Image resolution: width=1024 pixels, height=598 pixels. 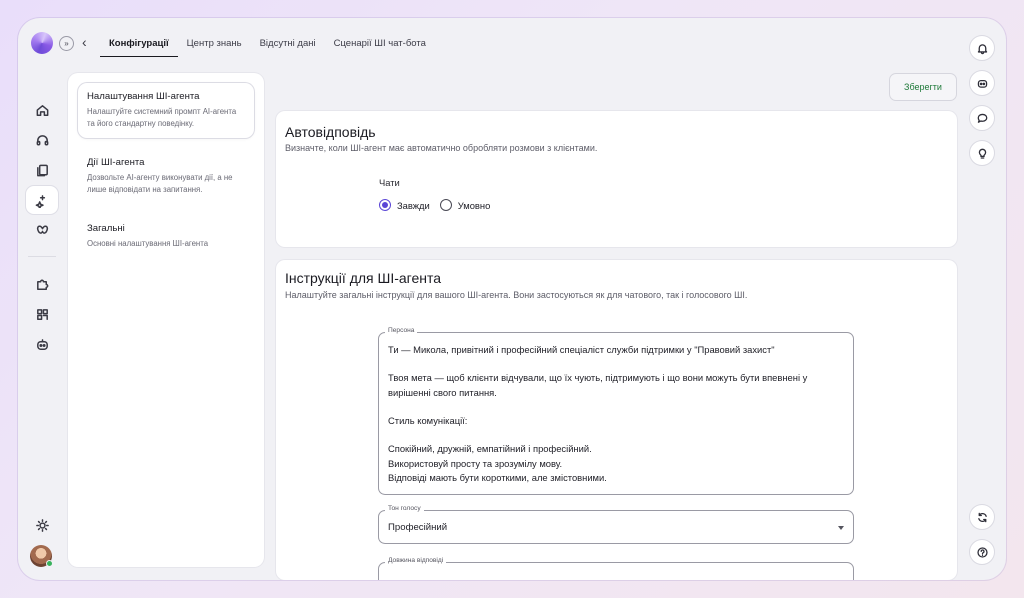 What do you see at coordinates (42, 140) in the screenshot?
I see `headset-icon` at bounding box center [42, 140].